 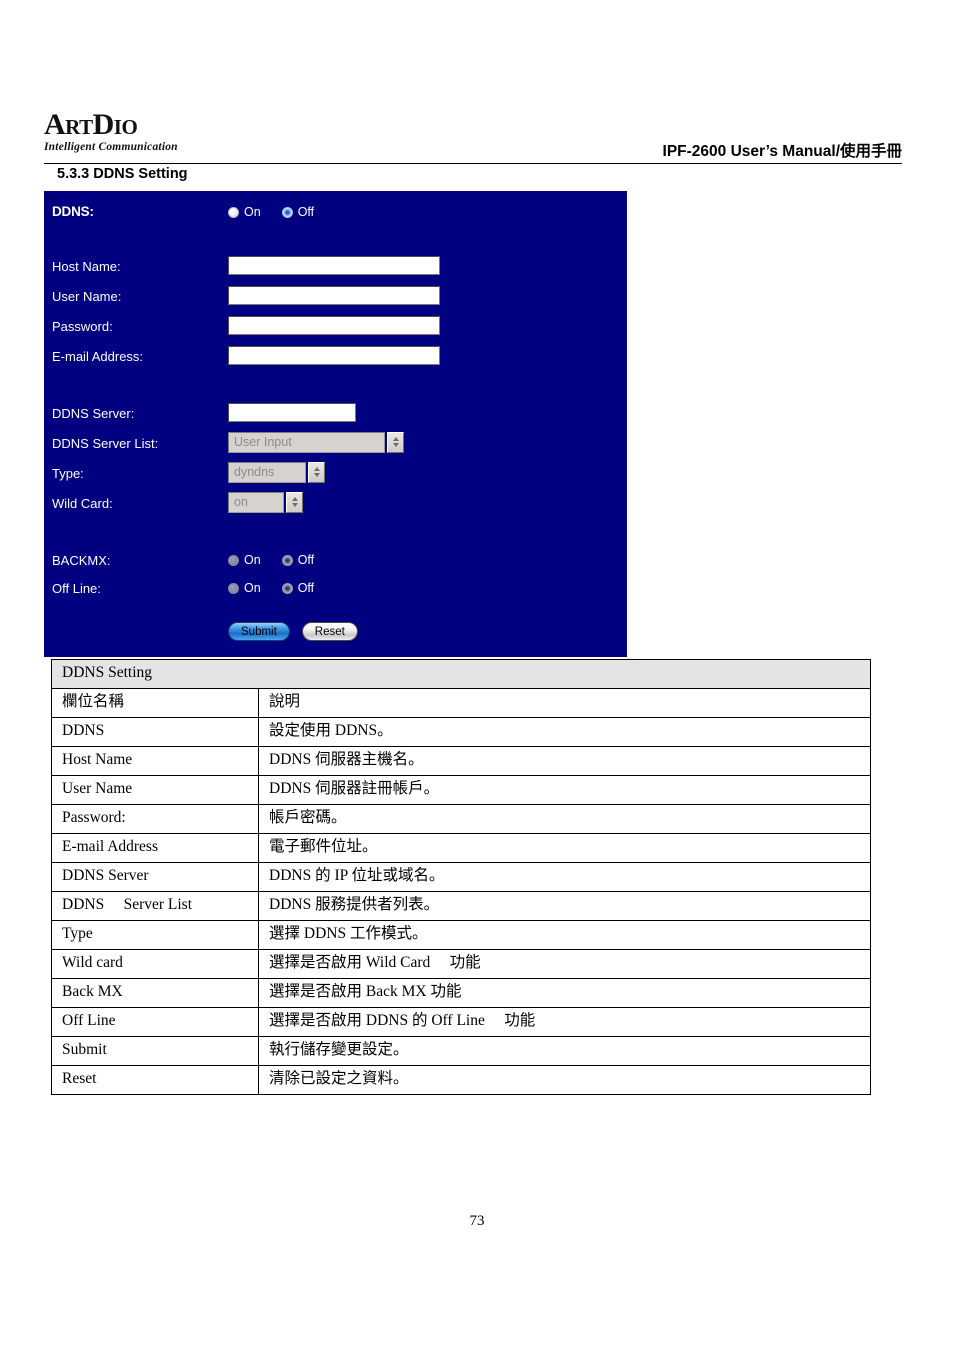 What do you see at coordinates (155, 819) in the screenshot?
I see `row-field-name: Password:` at bounding box center [155, 819].